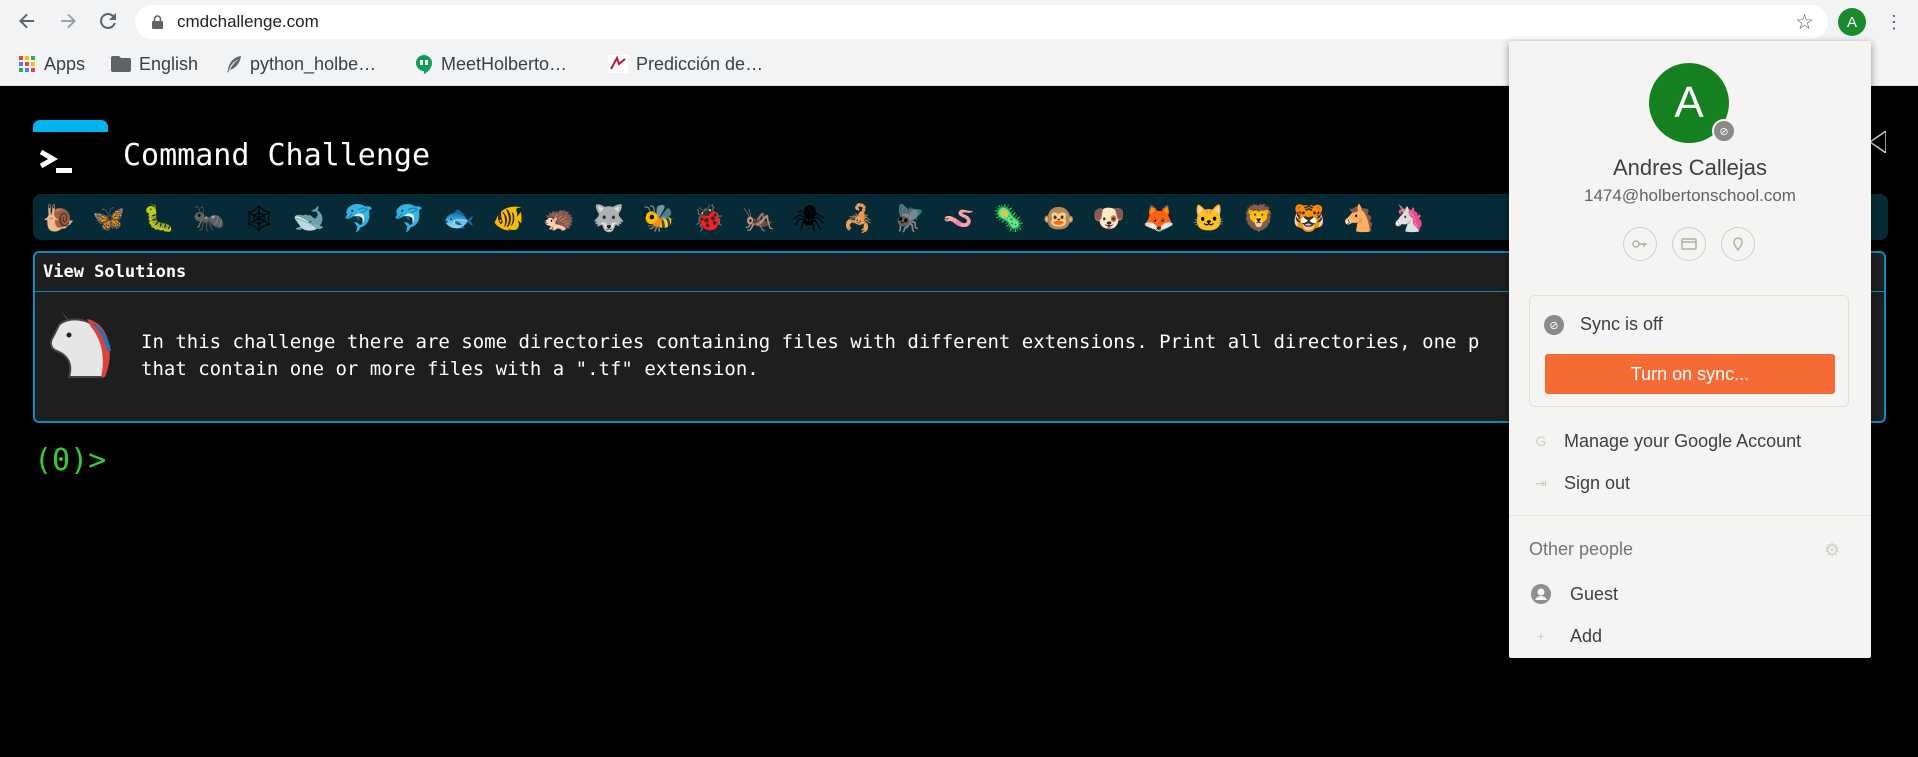 Image resolution: width=1918 pixels, height=757 pixels. I want to click on manage-account-label: Manage your Google Account, so click(1683, 440).